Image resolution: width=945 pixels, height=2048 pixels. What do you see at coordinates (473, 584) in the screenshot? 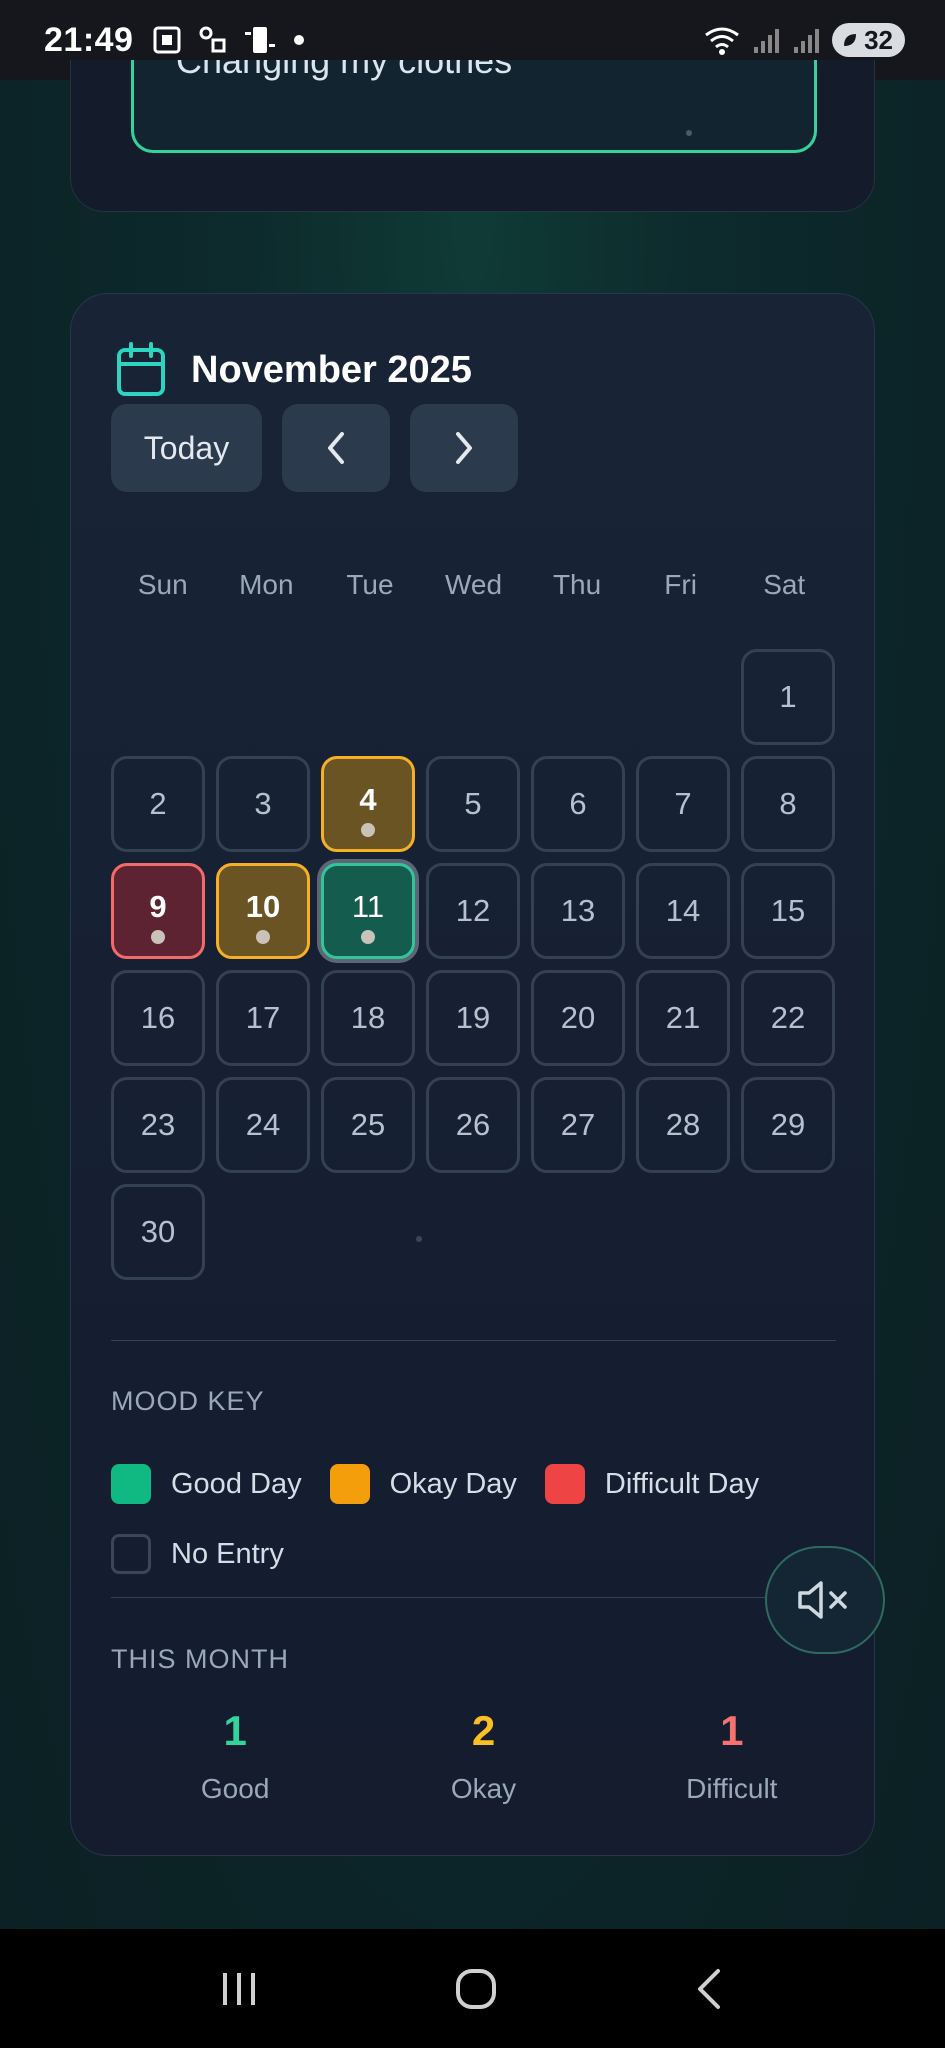
I see `weekday-wed: Wed` at bounding box center [473, 584].